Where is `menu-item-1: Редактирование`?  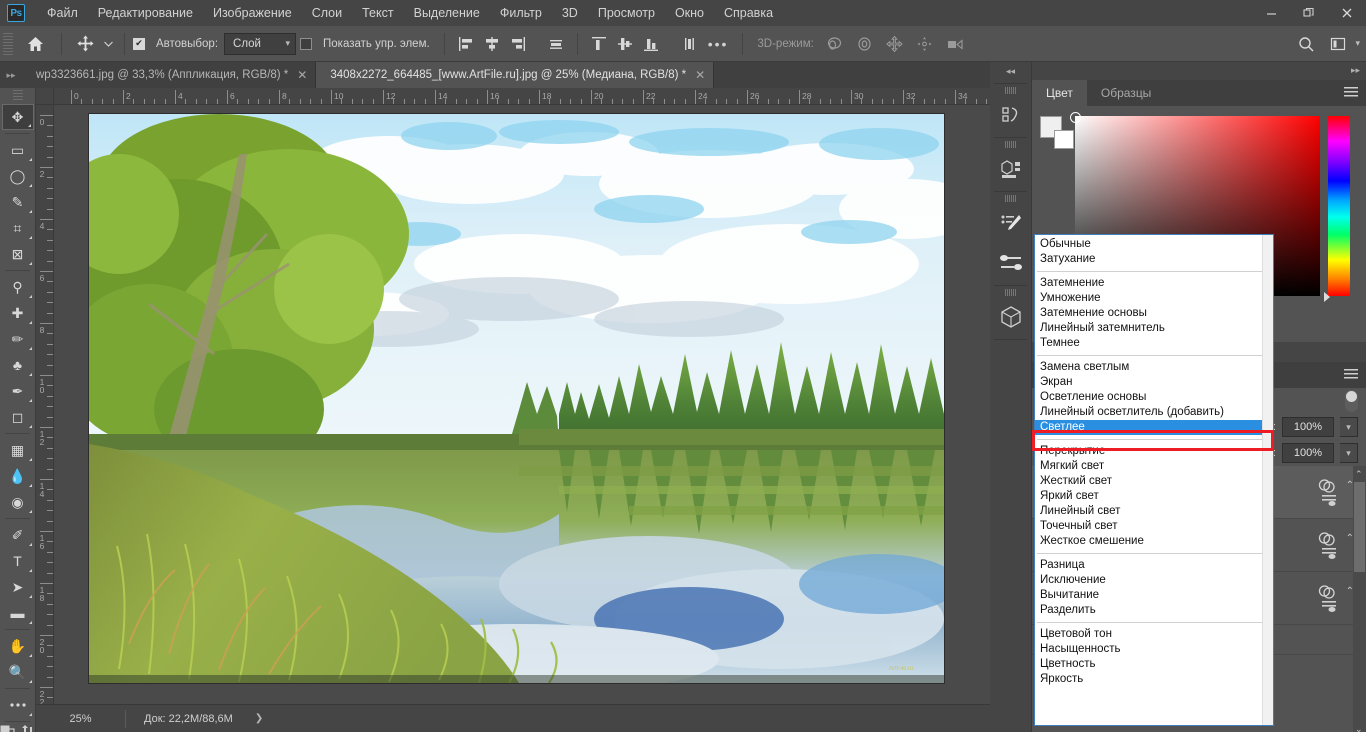 menu-item-1: Редактирование is located at coordinates (145, 13).